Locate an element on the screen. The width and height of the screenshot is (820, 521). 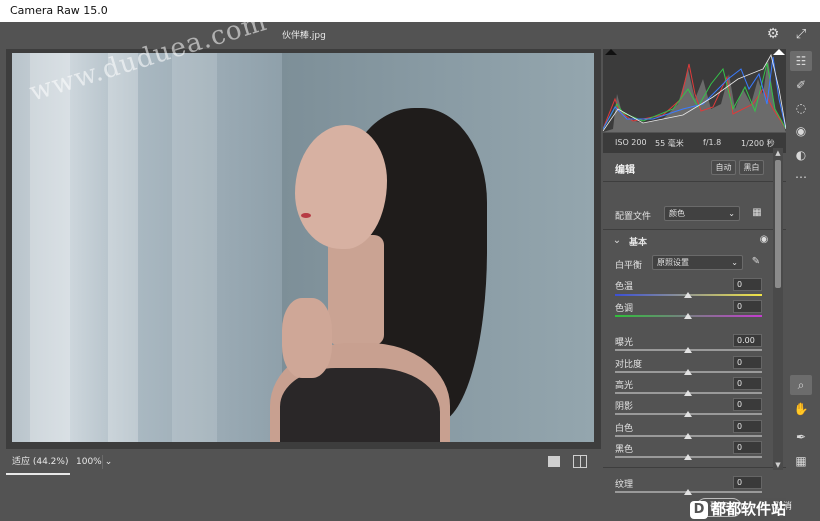
brand-watermark: D 都都软件站 is located at coordinates (738, 509).